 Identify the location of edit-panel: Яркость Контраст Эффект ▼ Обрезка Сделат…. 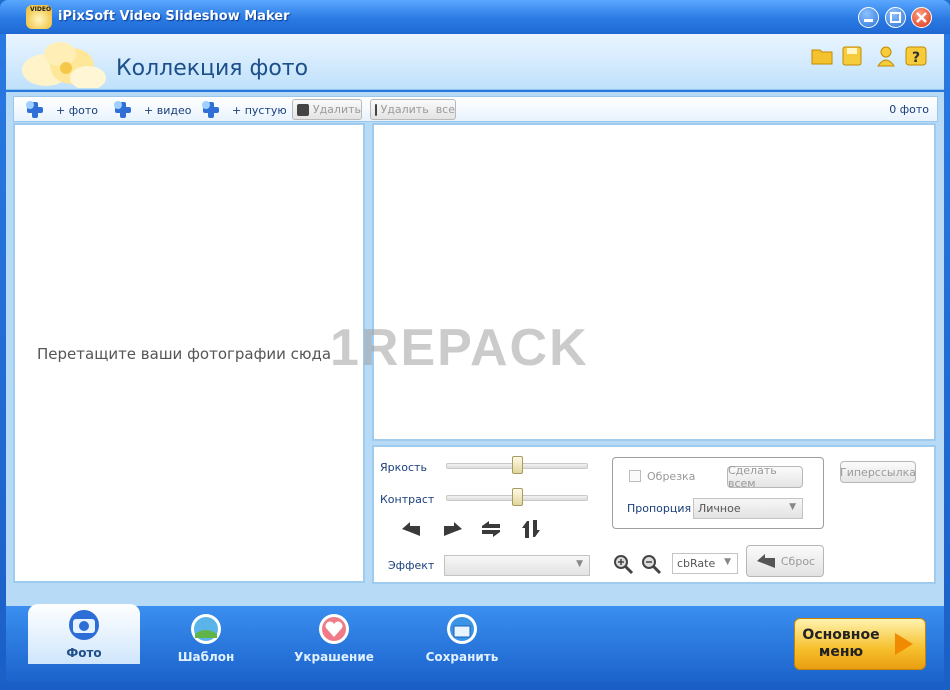
(654, 514).